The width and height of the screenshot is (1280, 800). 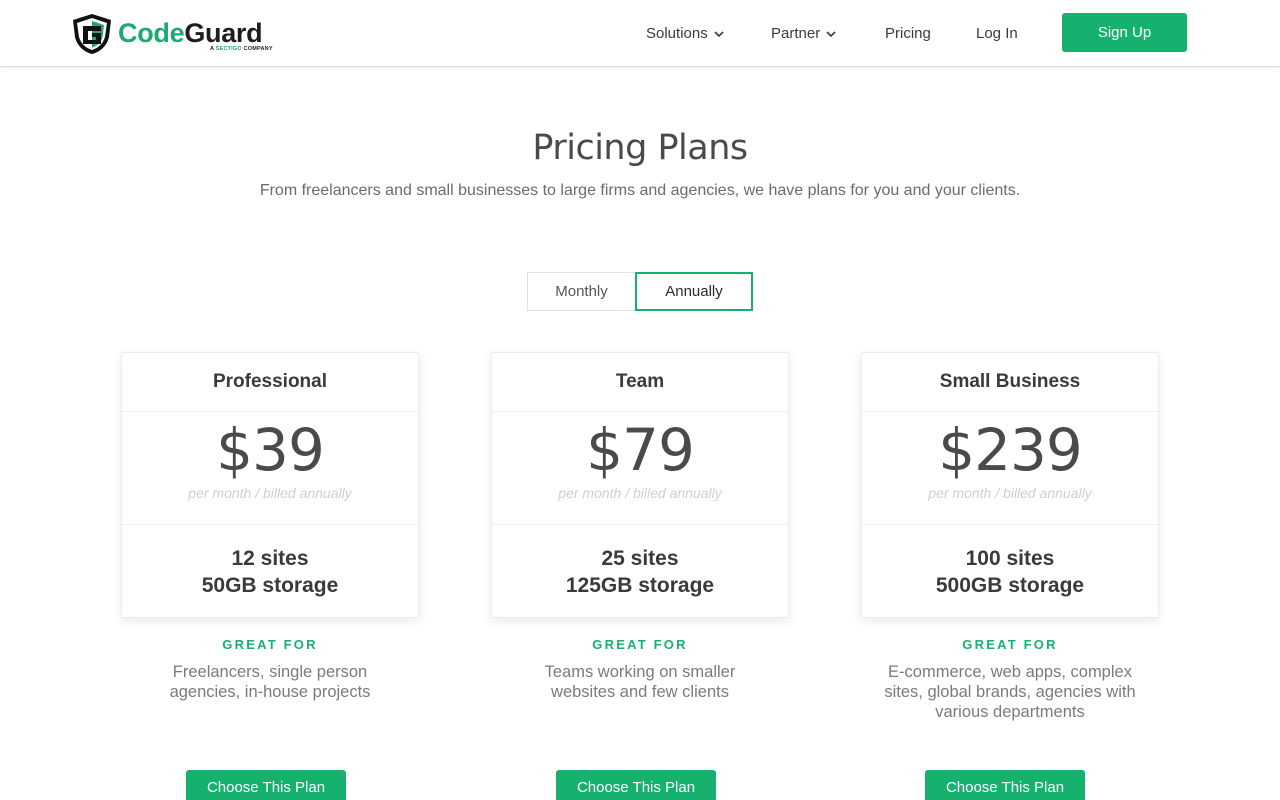 What do you see at coordinates (270, 558) in the screenshot?
I see `plan-sites: 12 sites` at bounding box center [270, 558].